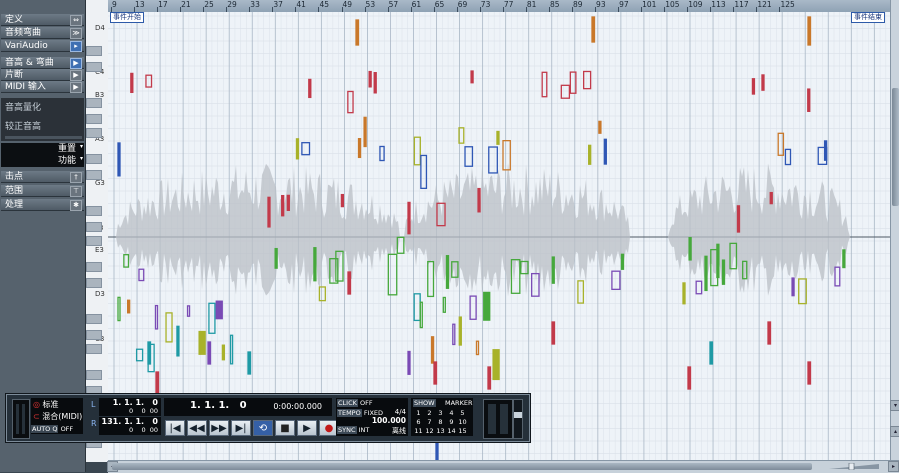 The image size is (899, 473). I want to click on rewind-button: ◀◀, so click(197, 428).